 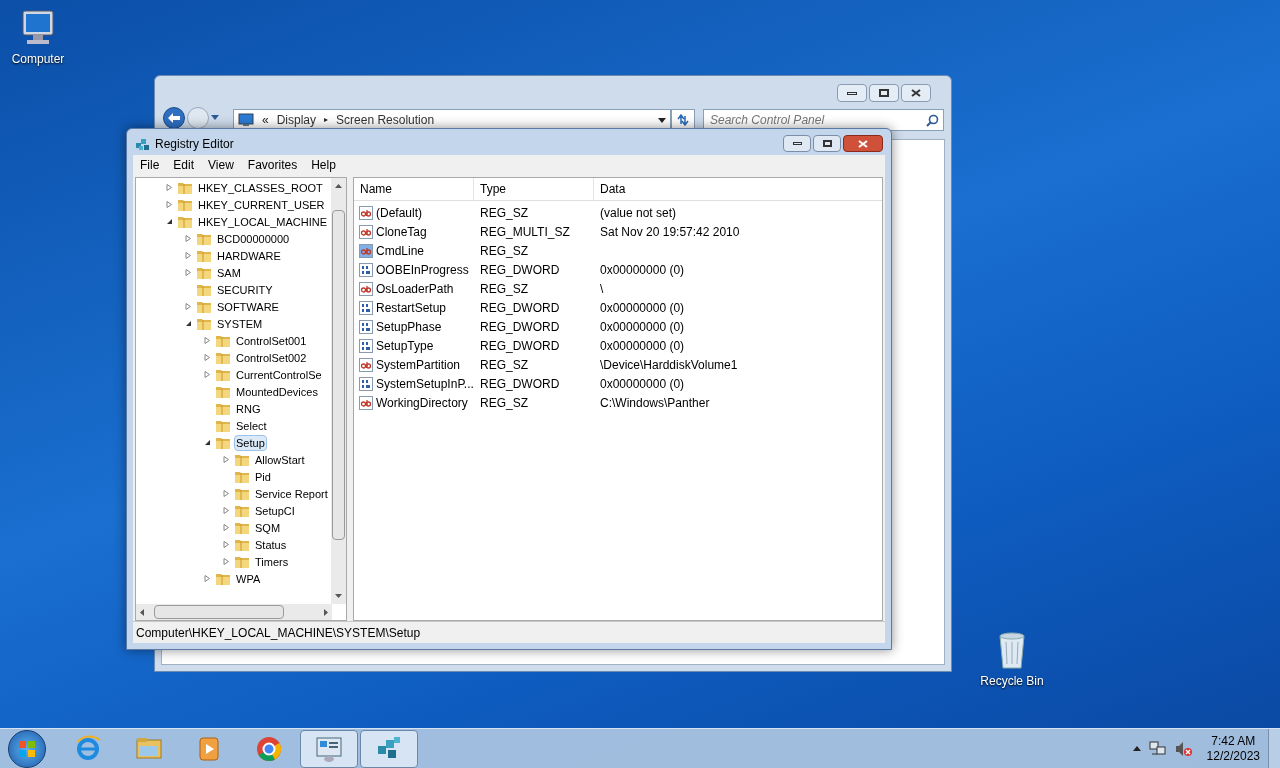 I want to click on tree-item: Setup, so click(x=250, y=442).